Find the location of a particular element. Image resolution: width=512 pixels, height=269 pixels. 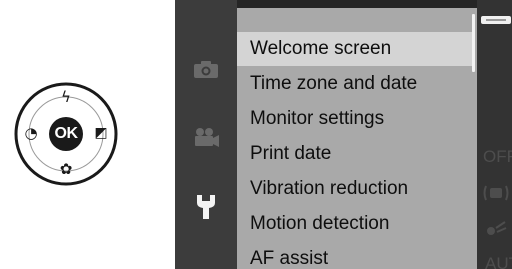

menu-item-monitor-settings: Monitor settings is located at coordinates (354, 119).